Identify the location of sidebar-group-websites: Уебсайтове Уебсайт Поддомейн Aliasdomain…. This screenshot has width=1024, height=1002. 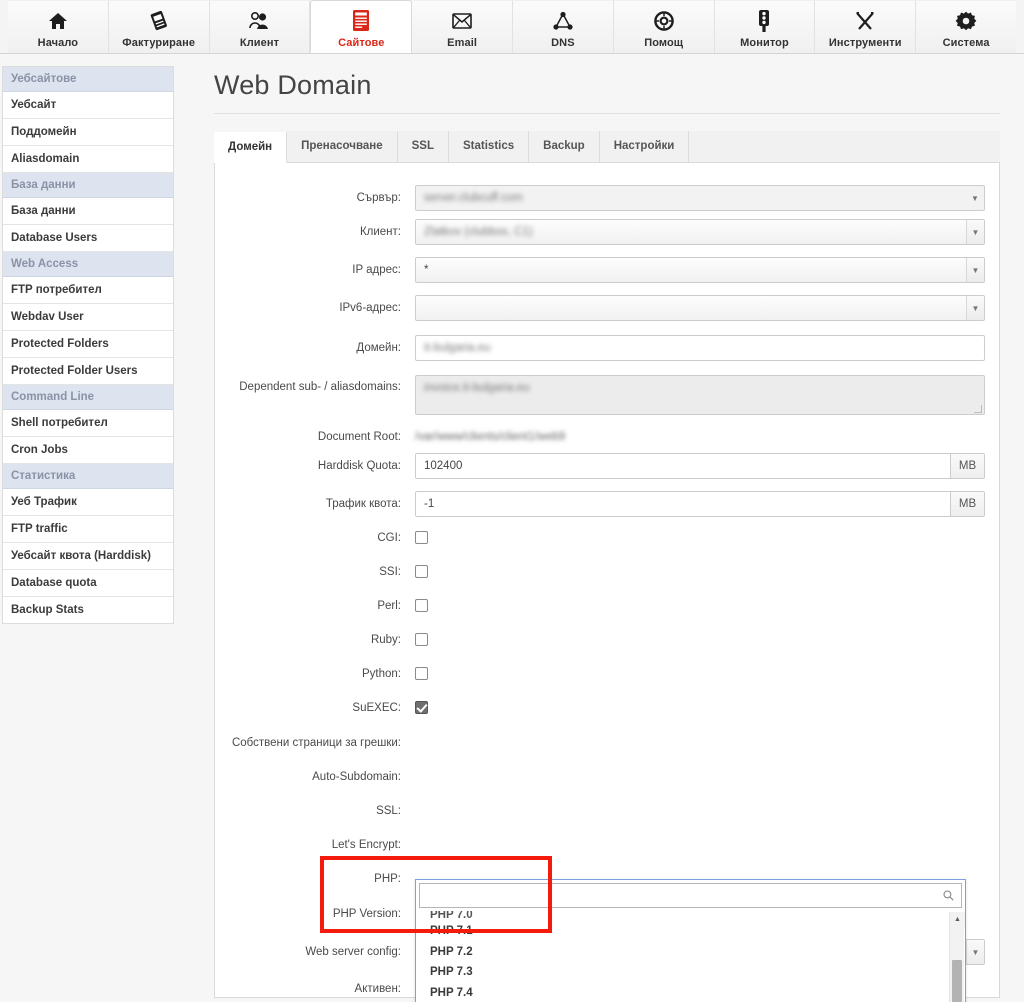
(88, 345).